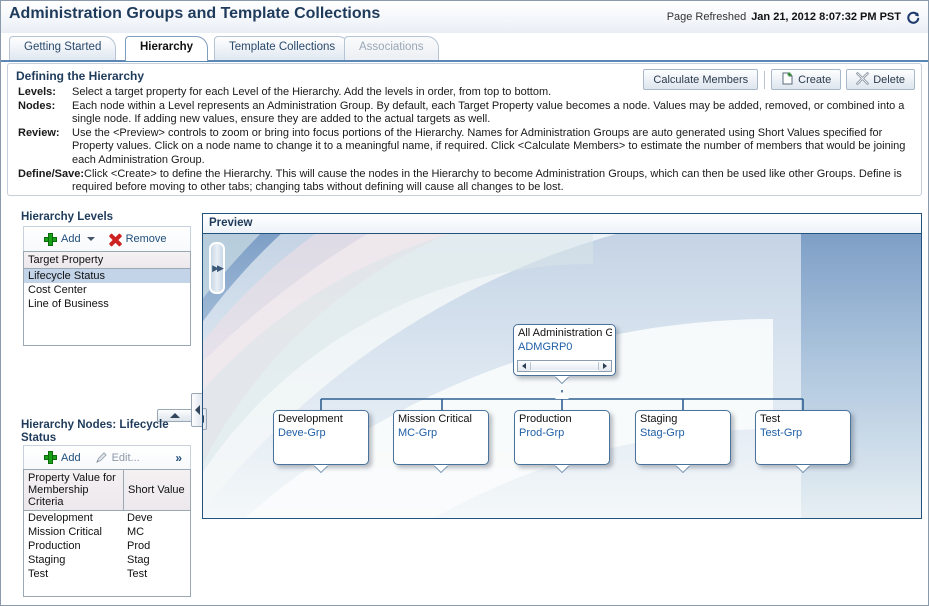 This screenshot has height=606, width=929. Describe the element at coordinates (441, 468) in the screenshot. I see `tree-node-mission-critical-expander-icon` at that location.